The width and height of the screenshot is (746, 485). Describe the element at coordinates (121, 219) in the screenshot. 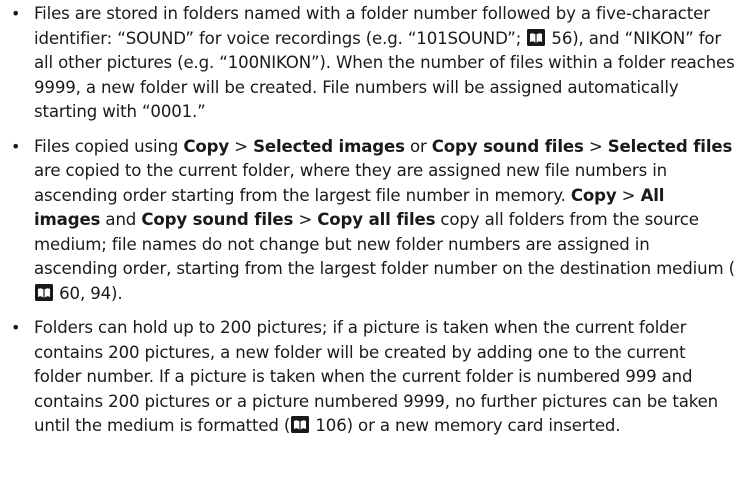

I see `body-text: and` at that location.